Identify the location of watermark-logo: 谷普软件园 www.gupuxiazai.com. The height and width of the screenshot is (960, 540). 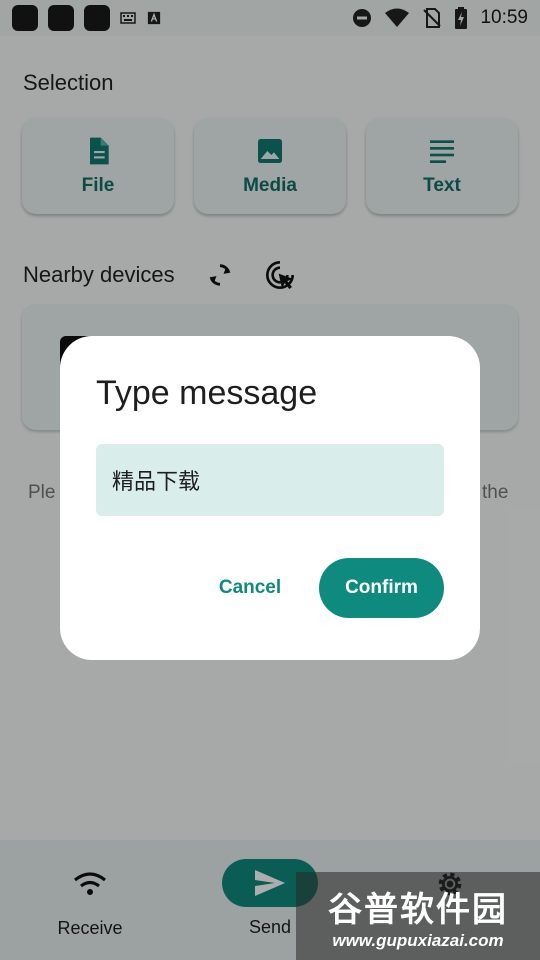
(418, 916).